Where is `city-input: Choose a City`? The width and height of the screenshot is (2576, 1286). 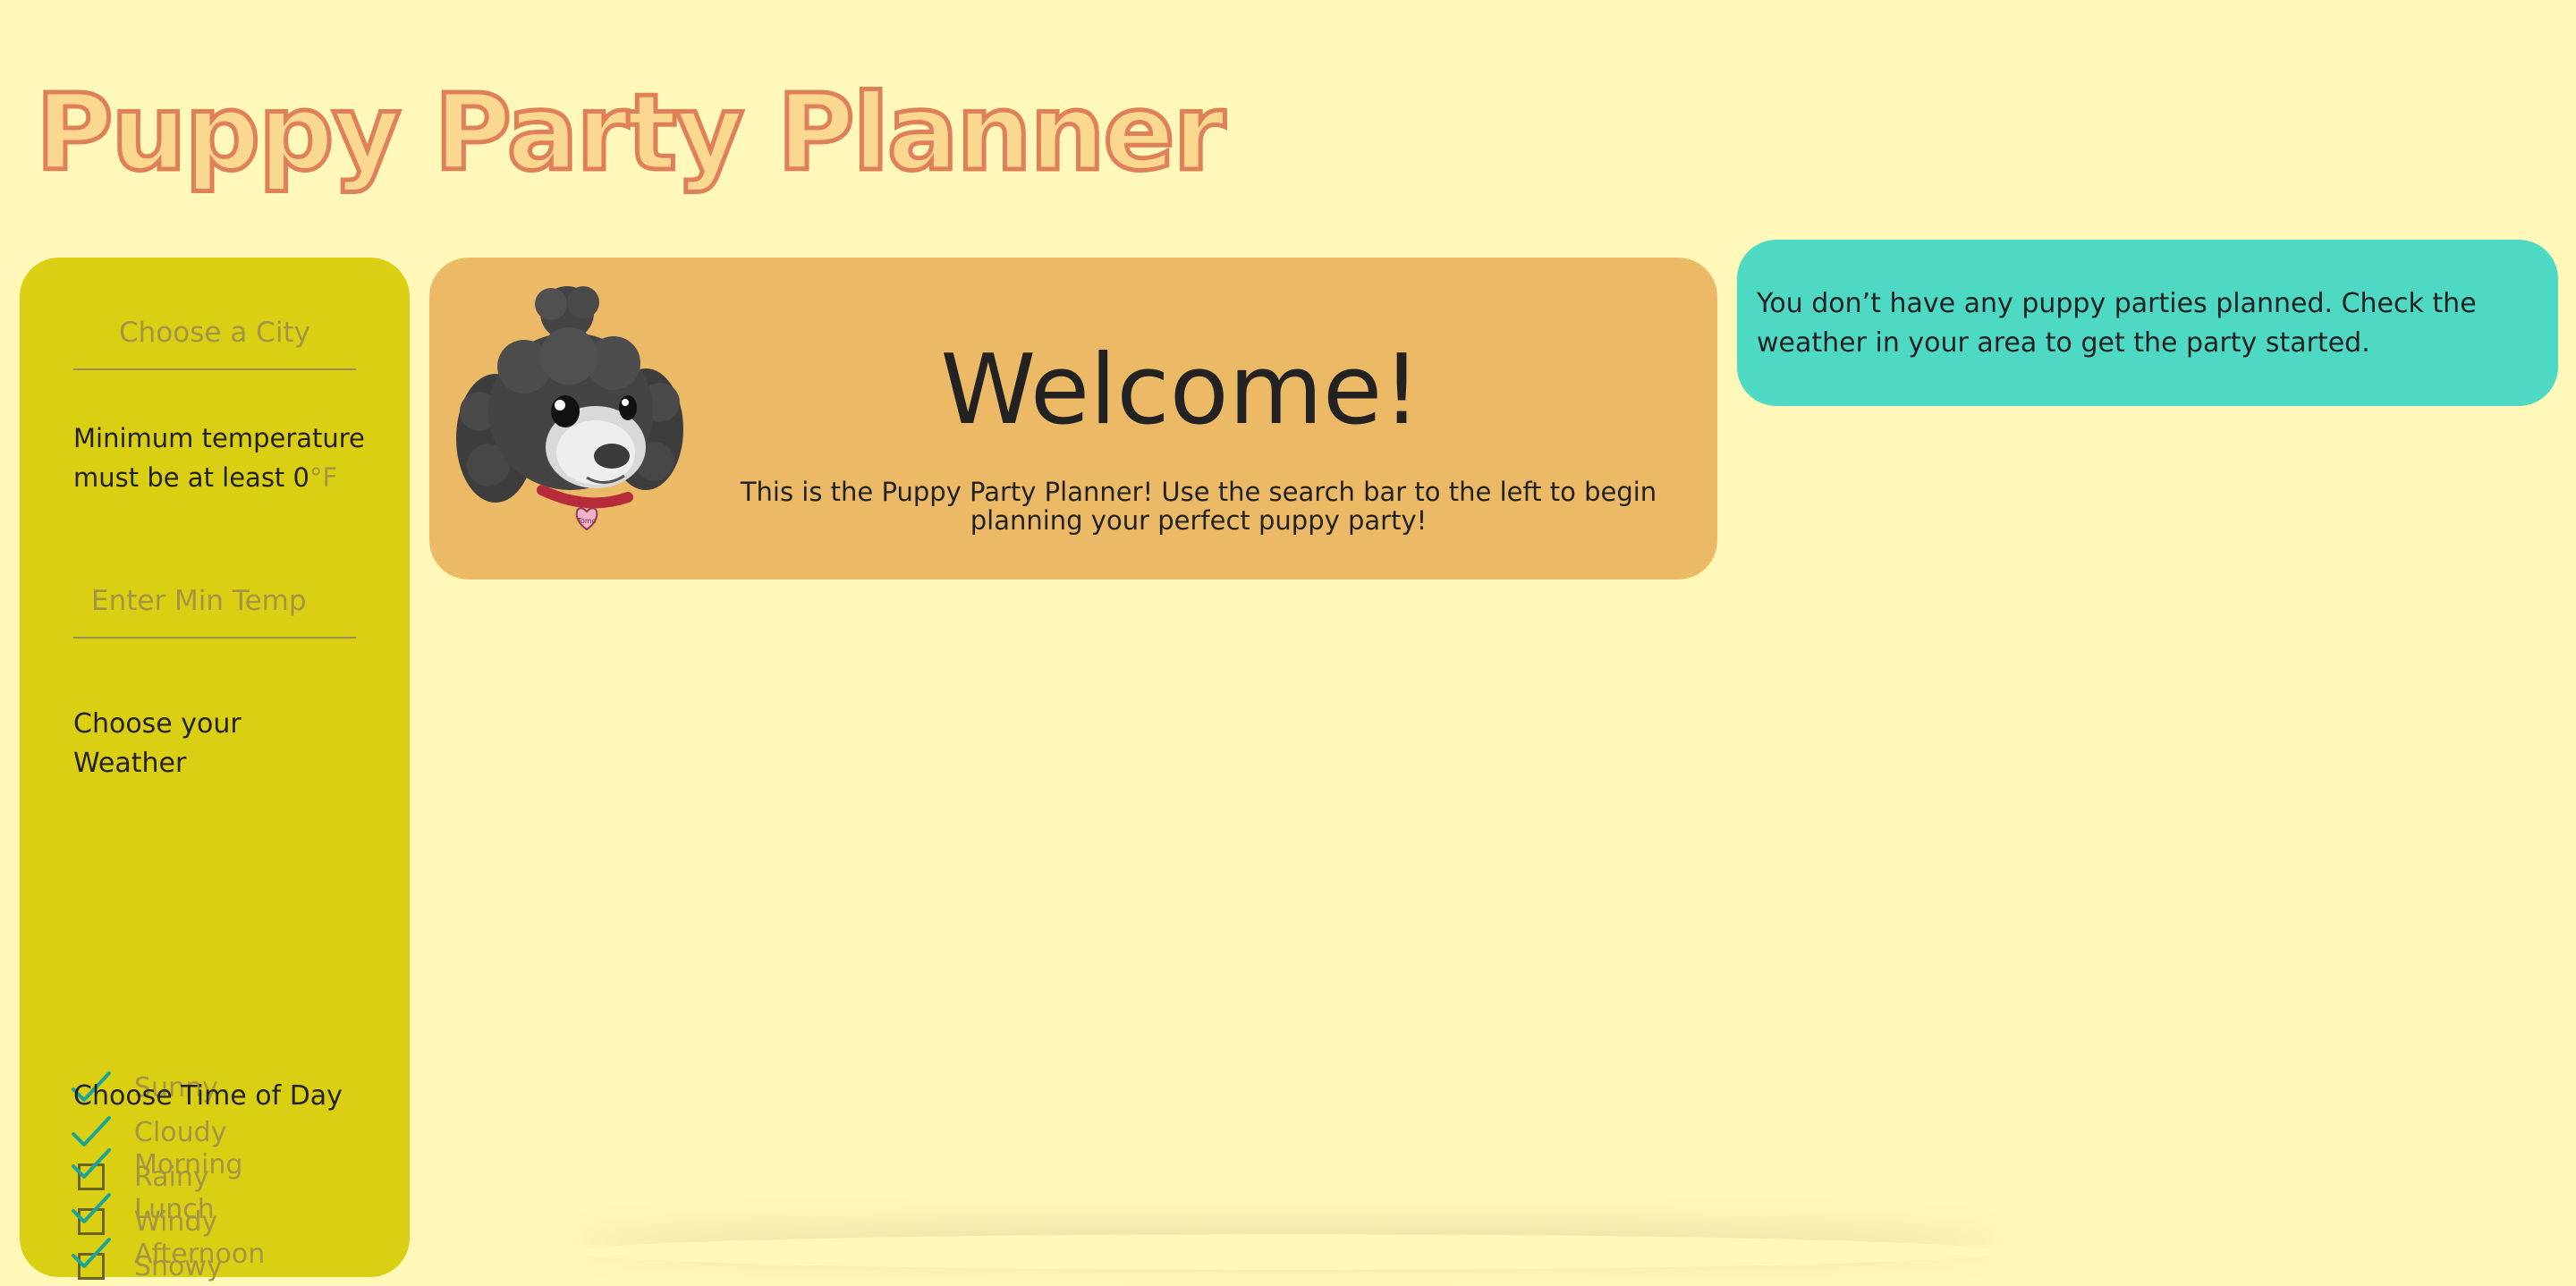 city-input: Choose a City is located at coordinates (214, 343).